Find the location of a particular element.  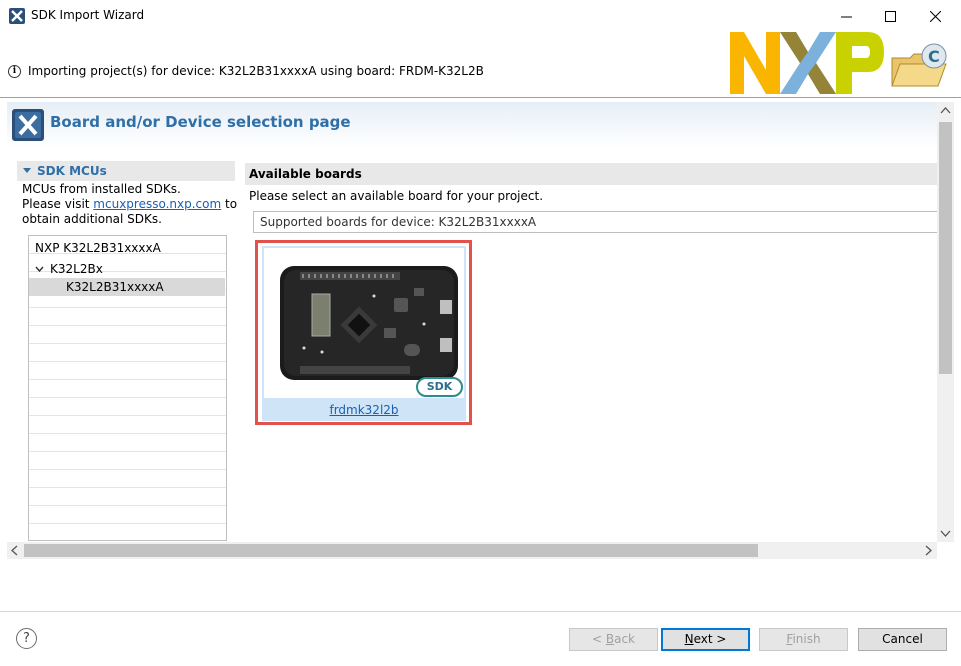

tree-item-device: K32L2B31xxxxA is located at coordinates (127, 287).